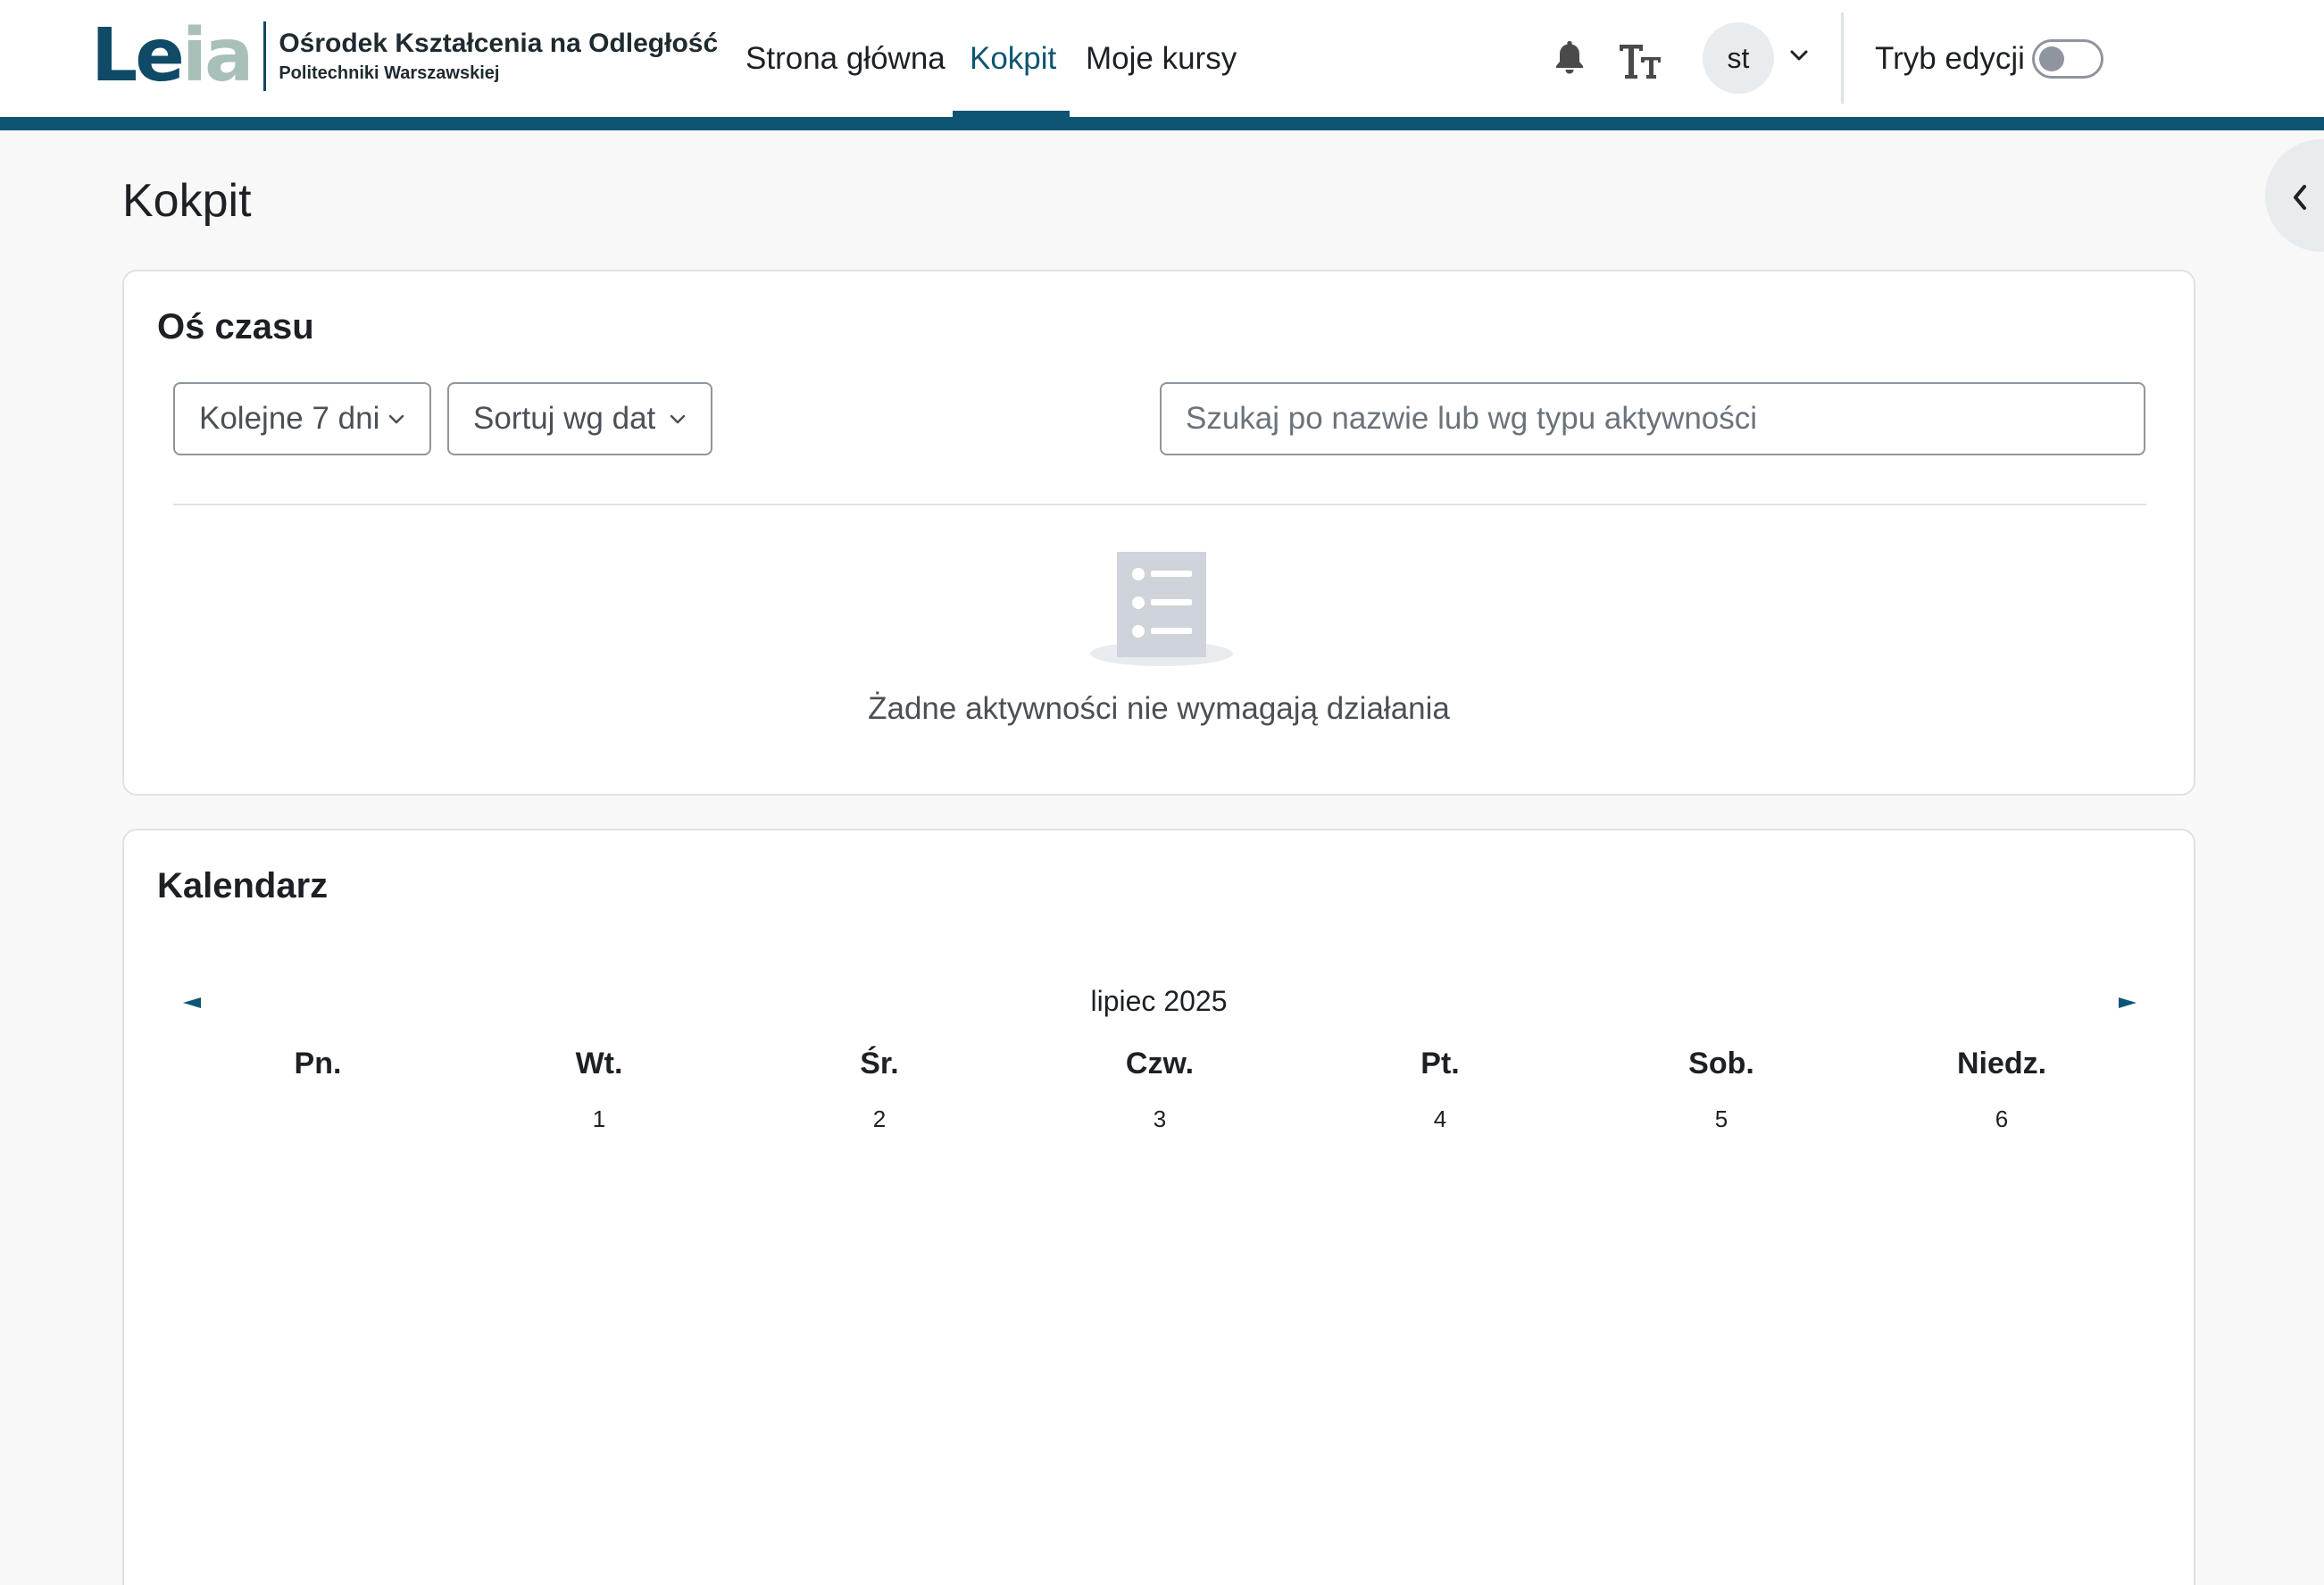 This screenshot has width=2324, height=1585. Describe the element at coordinates (1721, 1063) in the screenshot. I see `weekday-header: Sob.` at that location.